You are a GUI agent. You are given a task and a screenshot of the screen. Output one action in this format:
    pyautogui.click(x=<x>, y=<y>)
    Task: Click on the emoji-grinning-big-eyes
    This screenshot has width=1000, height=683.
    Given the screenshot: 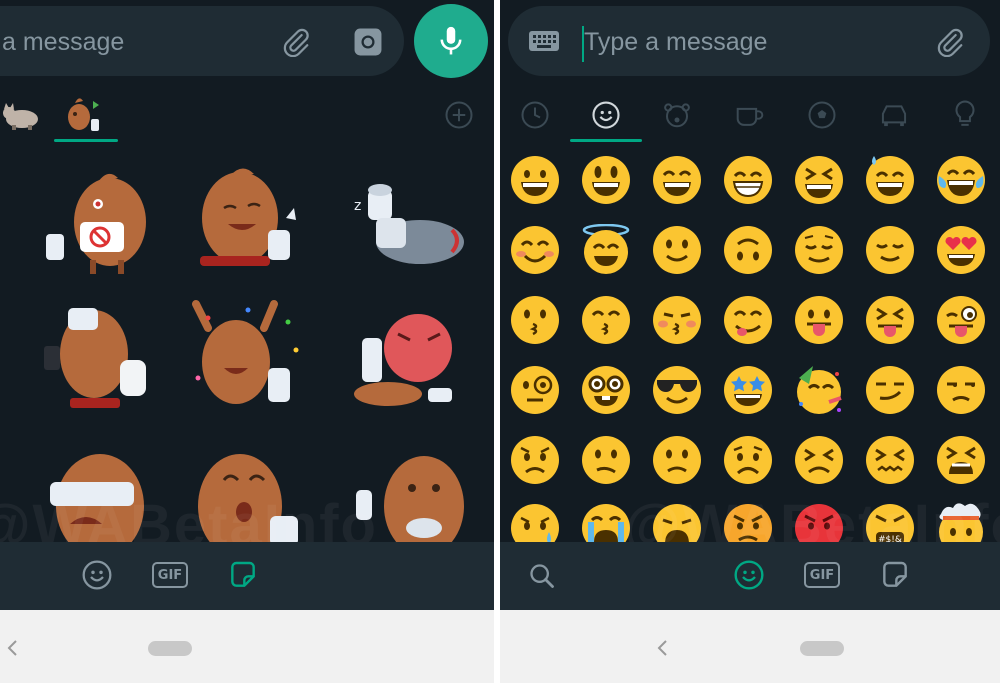 What is the action you would take?
    pyautogui.click(x=606, y=180)
    